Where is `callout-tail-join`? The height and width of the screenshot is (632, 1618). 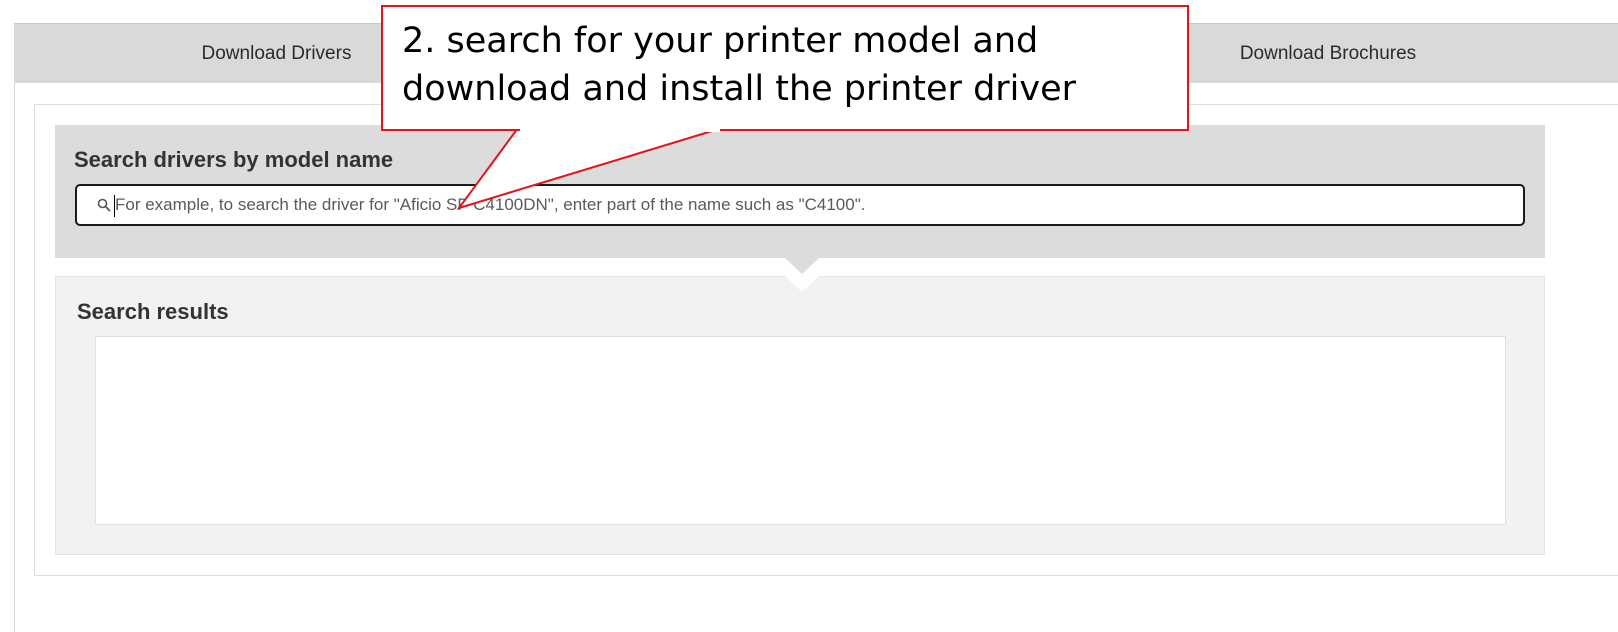 callout-tail-join is located at coordinates (620, 130).